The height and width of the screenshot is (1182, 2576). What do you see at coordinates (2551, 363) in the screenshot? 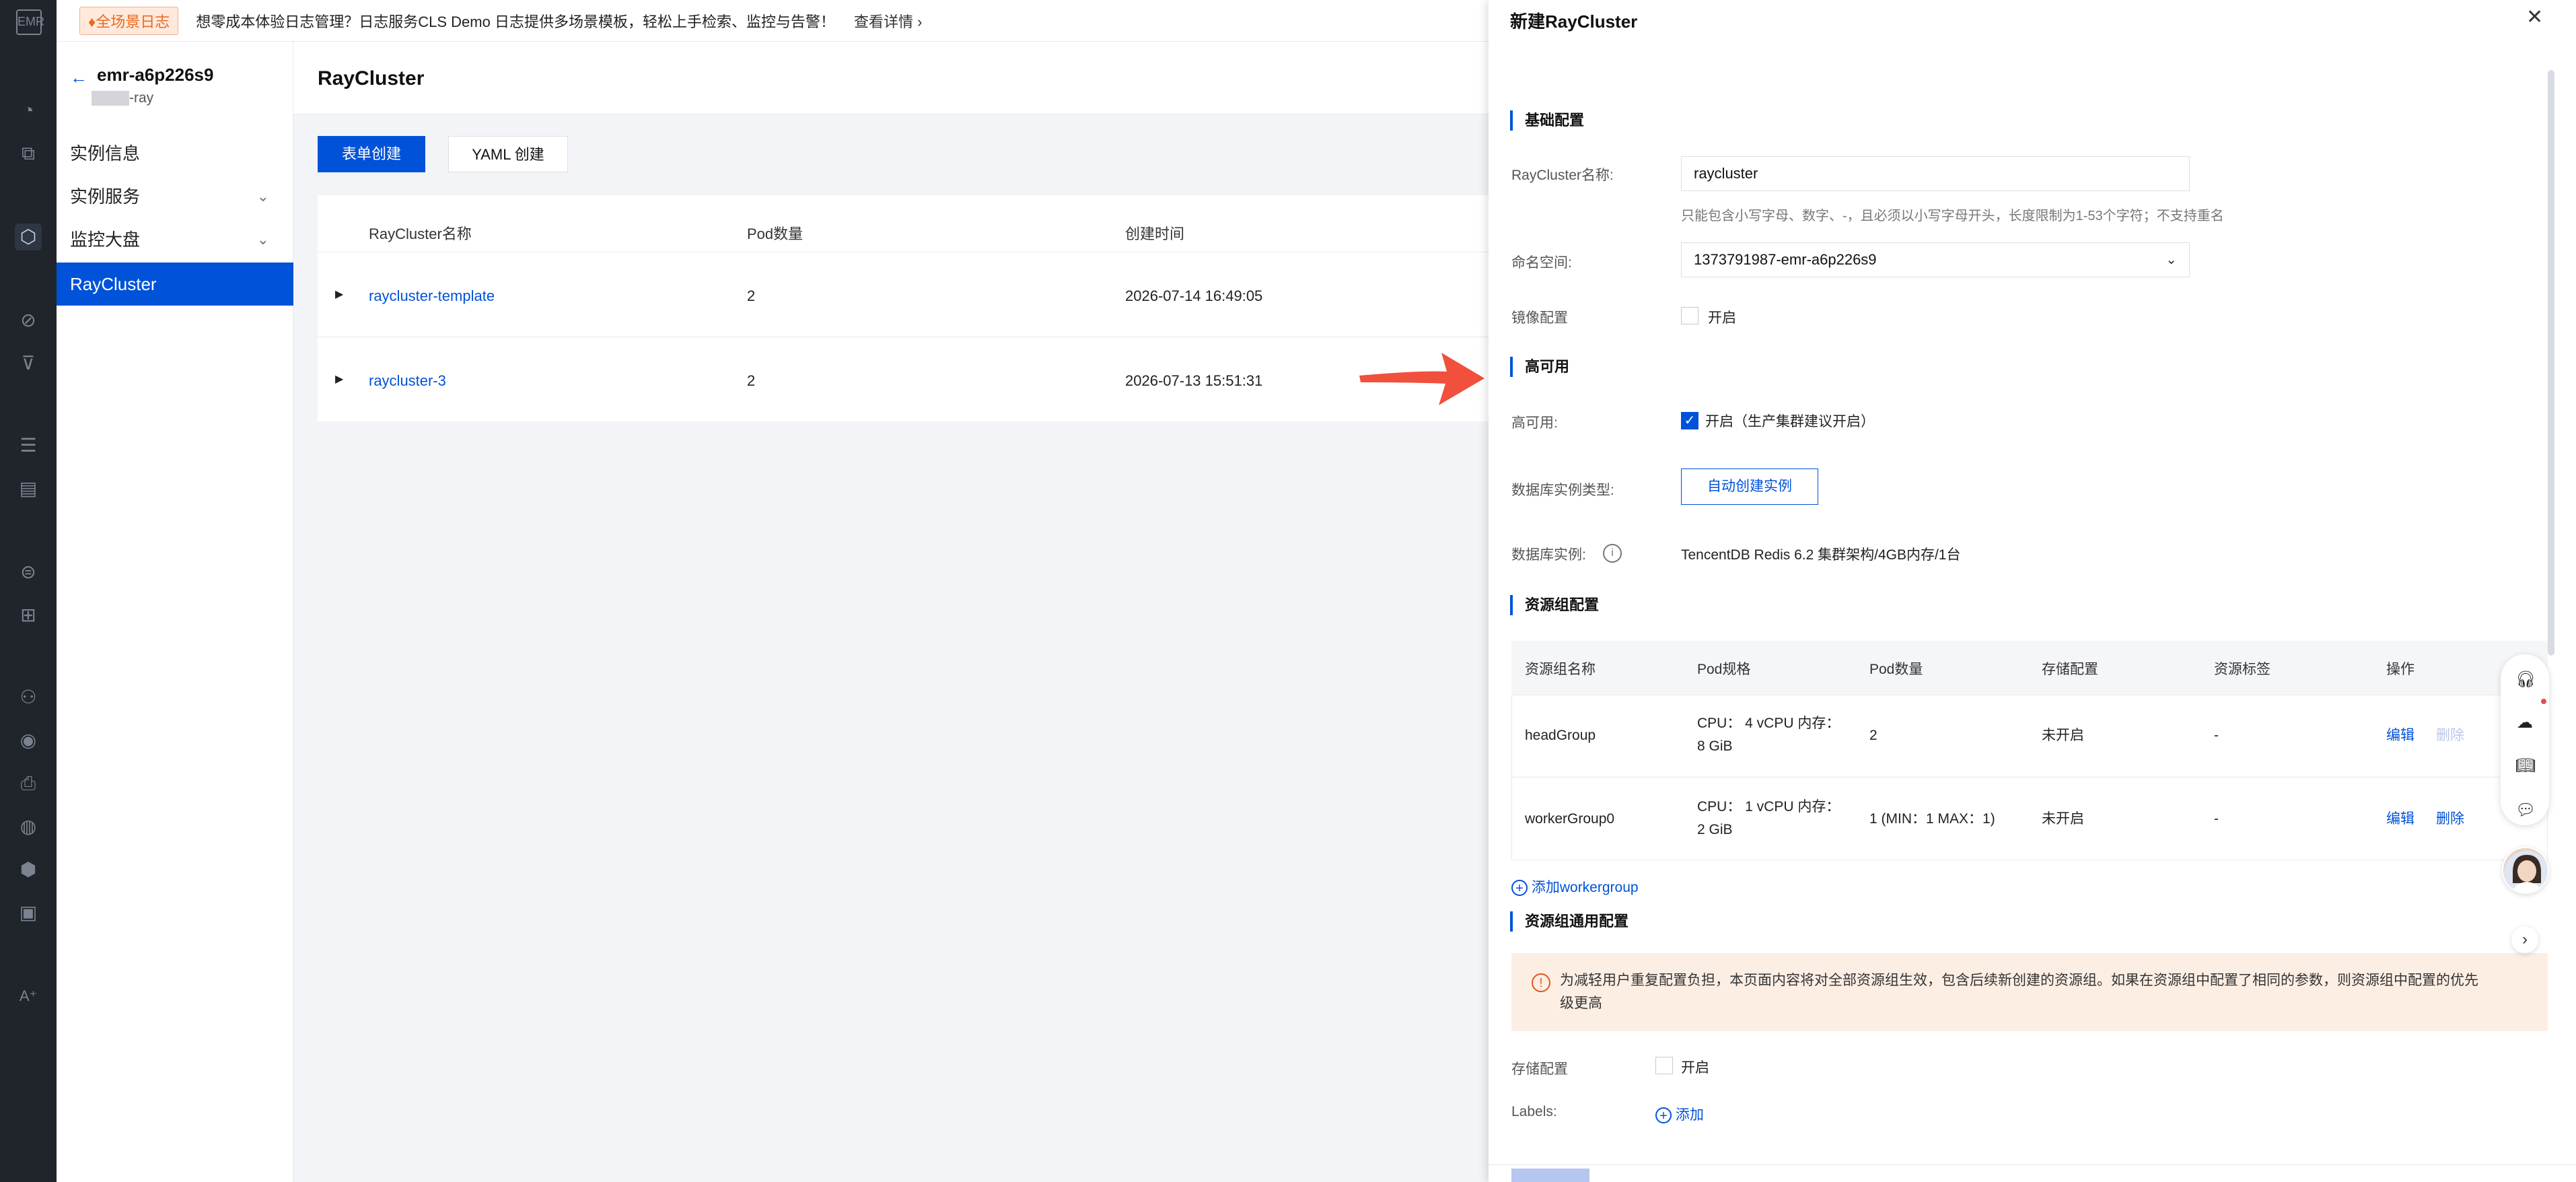
I see `drawer-scrollbar` at bounding box center [2551, 363].